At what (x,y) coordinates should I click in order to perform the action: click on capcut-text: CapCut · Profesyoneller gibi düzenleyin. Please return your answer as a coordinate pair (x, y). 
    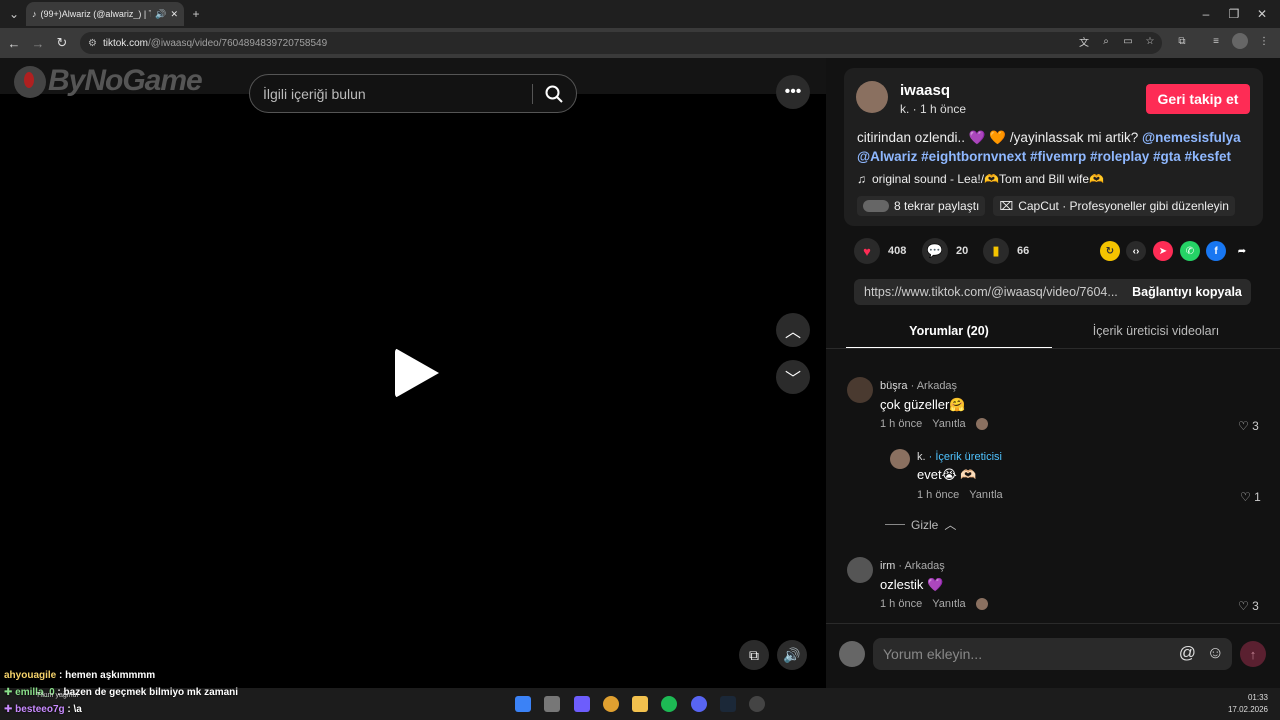
    Looking at the image, I should click on (1123, 206).